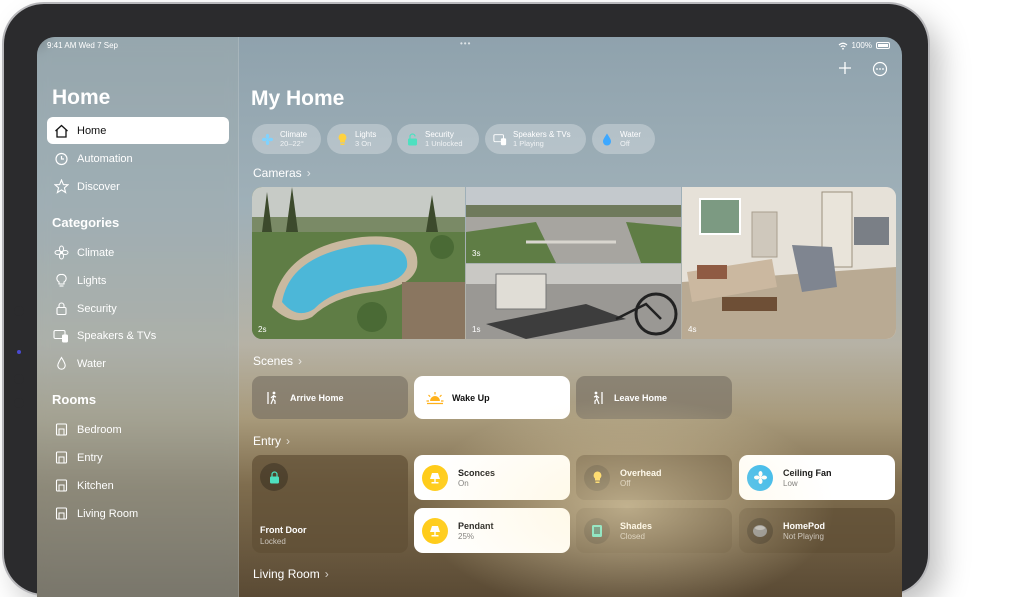 The image size is (1024, 597). I want to click on summary-pill-water: Water Off, so click(623, 139).